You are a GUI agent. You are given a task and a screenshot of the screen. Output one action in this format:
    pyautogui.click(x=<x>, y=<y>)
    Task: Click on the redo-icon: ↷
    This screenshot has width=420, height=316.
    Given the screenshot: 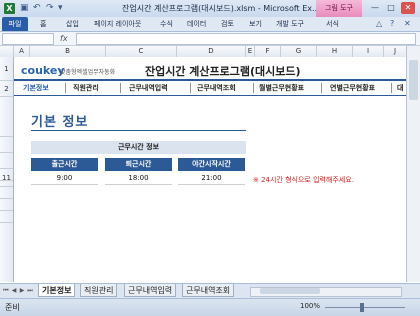 What is the action you would take?
    pyautogui.click(x=50, y=8)
    